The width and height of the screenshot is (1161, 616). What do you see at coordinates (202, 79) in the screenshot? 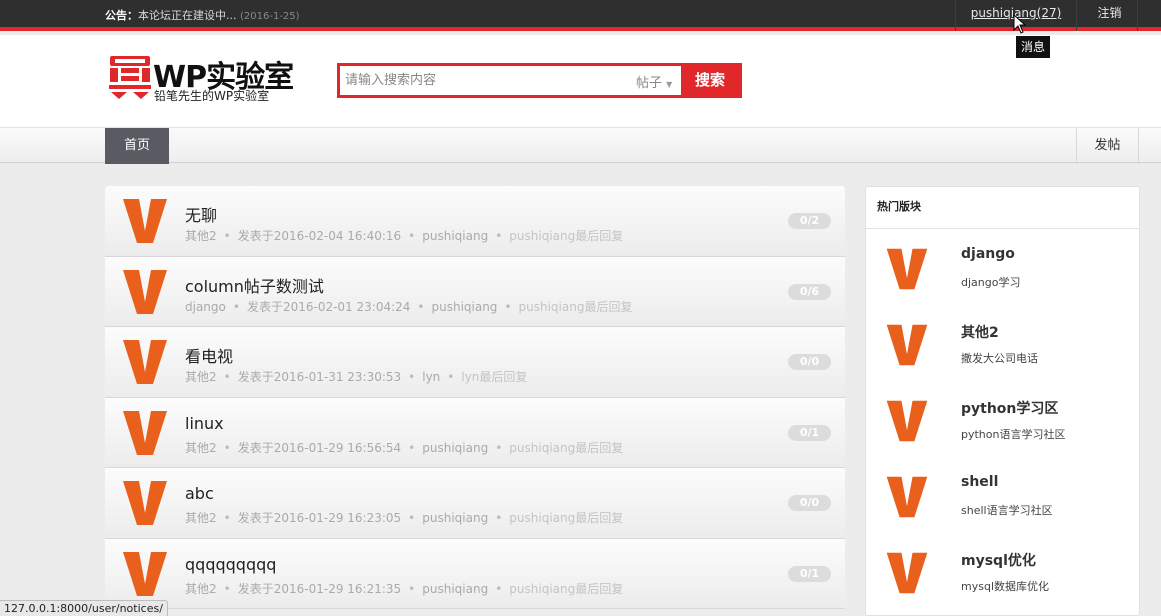
I see `site-logo: WP实验室 铅笔先生的WP实验室` at bounding box center [202, 79].